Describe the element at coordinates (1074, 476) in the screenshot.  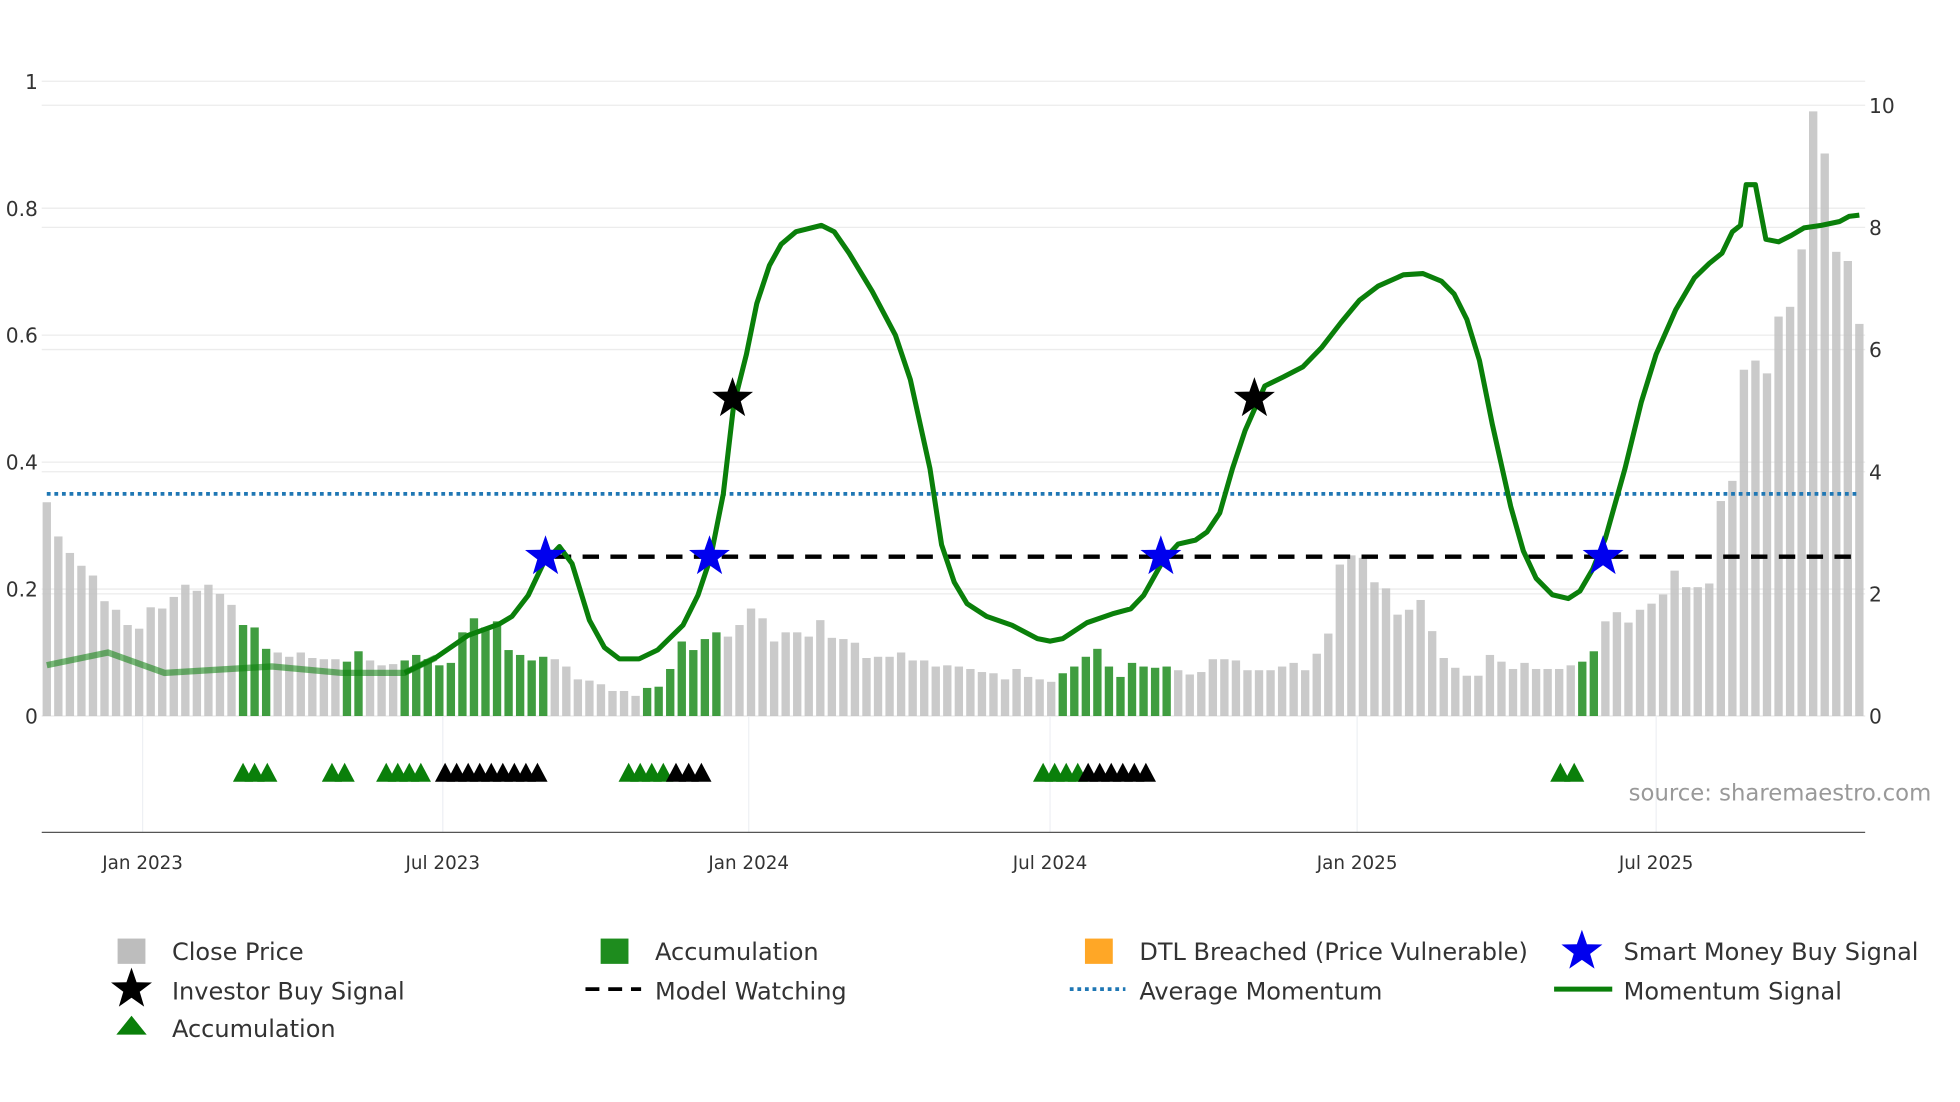
I see `signal-stars` at that location.